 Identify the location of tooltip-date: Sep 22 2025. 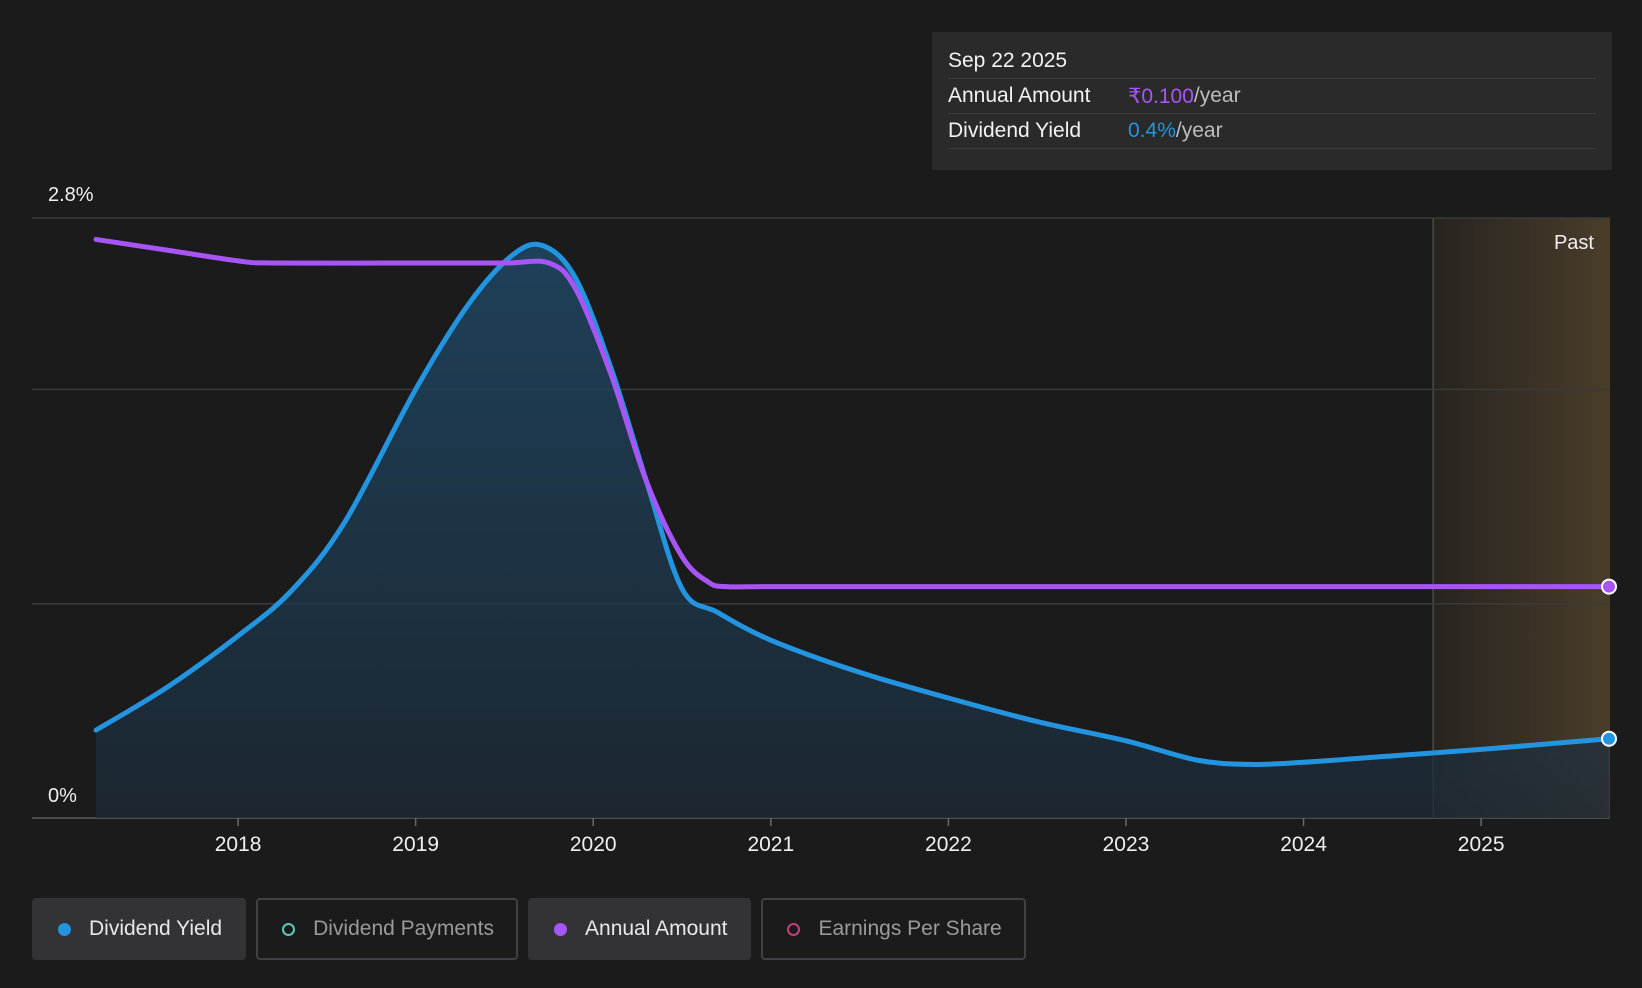
(1272, 61).